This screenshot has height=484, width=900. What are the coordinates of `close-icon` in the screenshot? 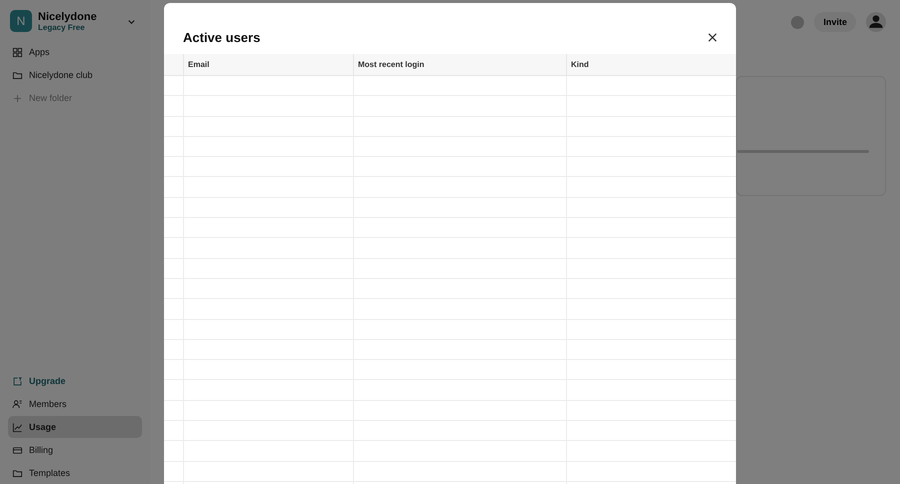 It's located at (712, 37).